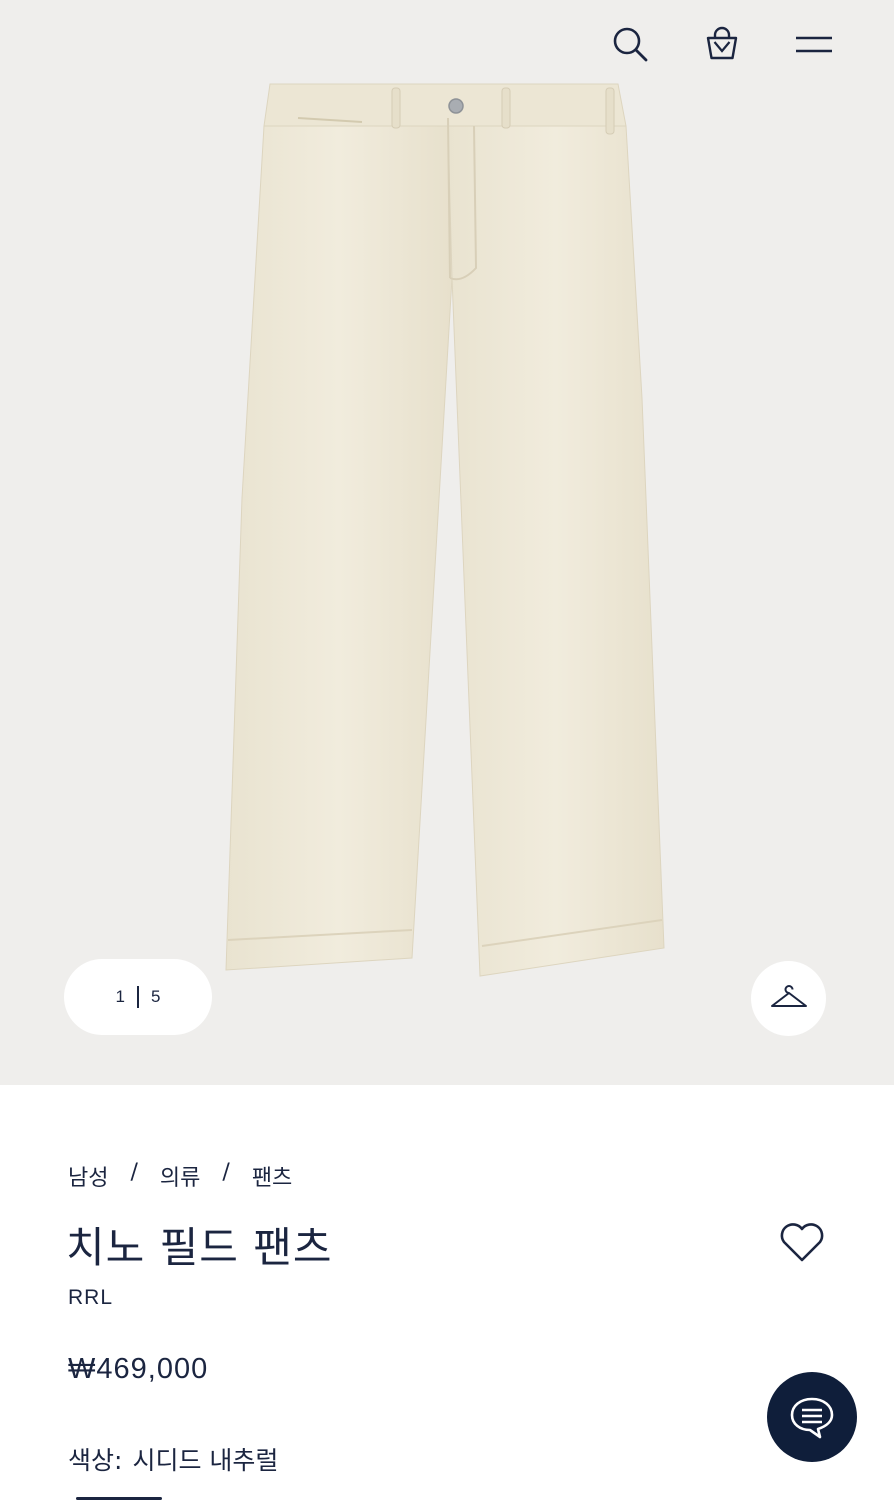 This screenshot has height=1500, width=894. I want to click on size-guide-button, so click(788, 998).